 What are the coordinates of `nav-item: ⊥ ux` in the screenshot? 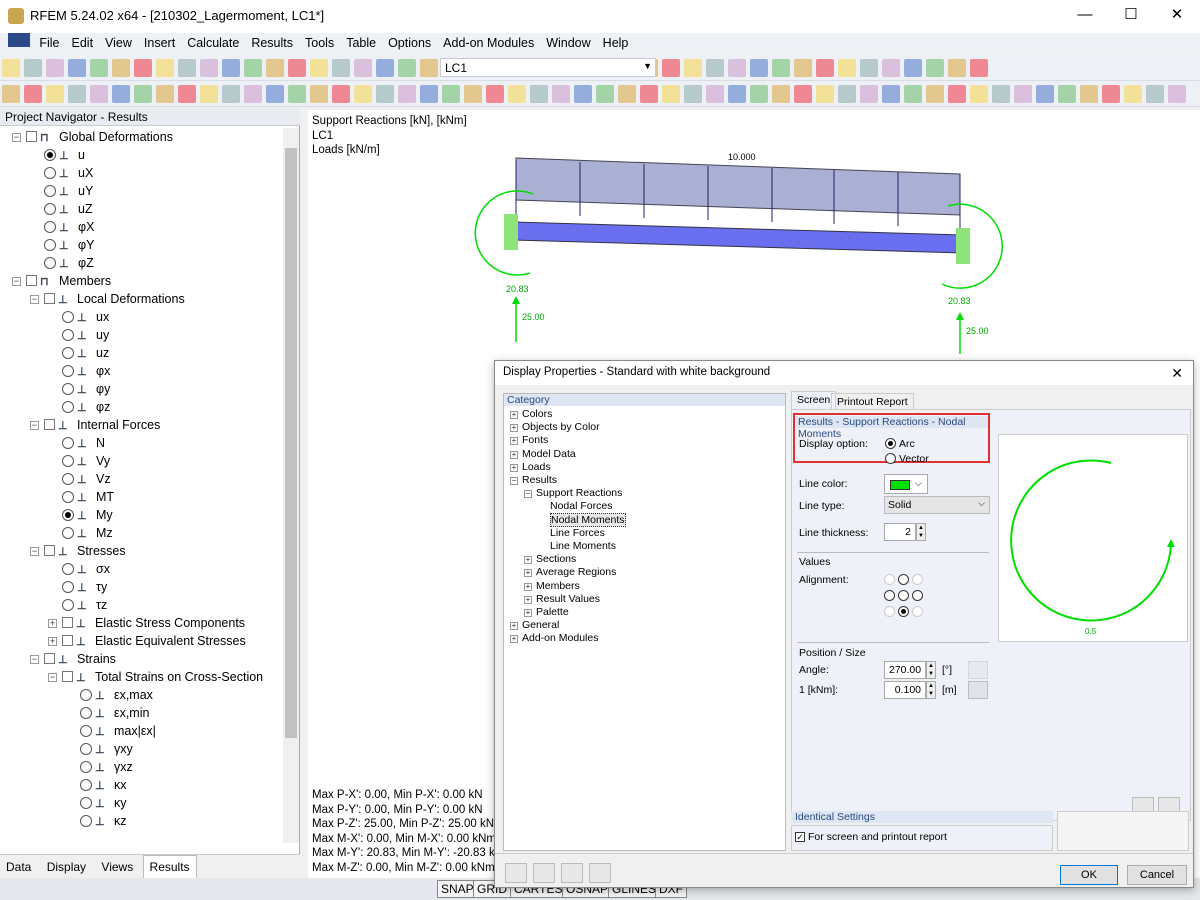 It's located at (78, 319).